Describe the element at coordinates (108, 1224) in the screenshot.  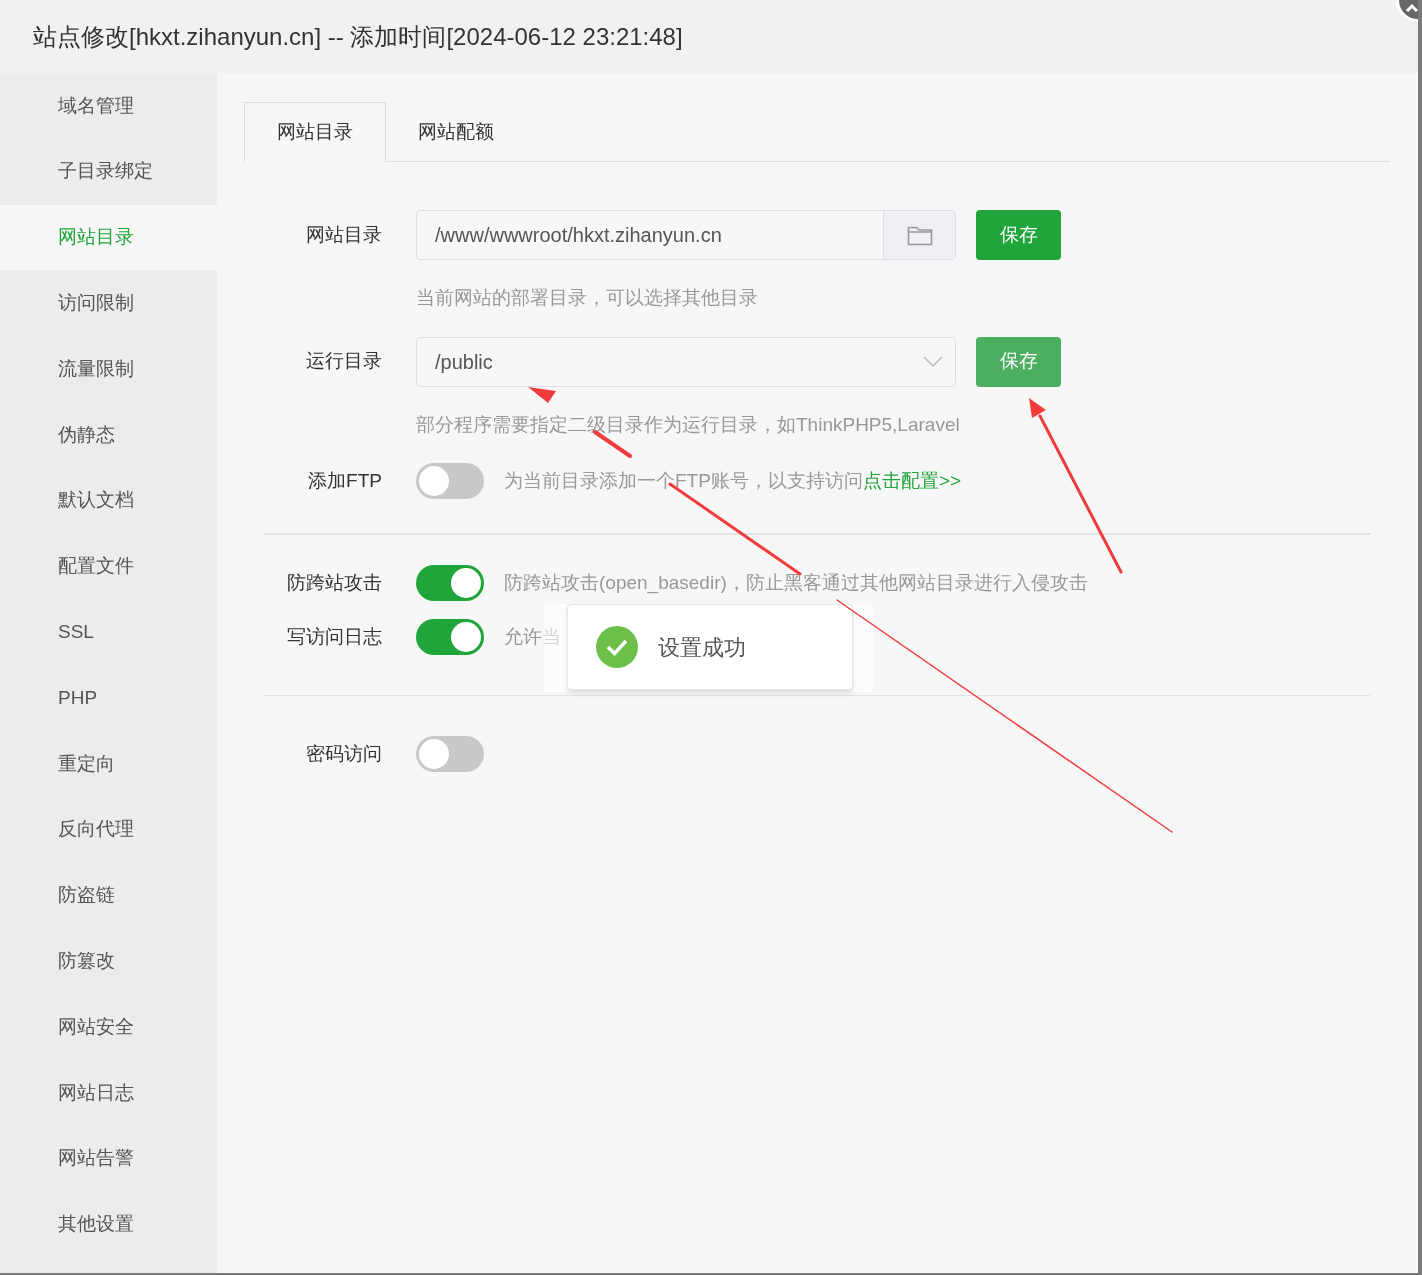
I see `sidebar-item: 其他设置` at that location.